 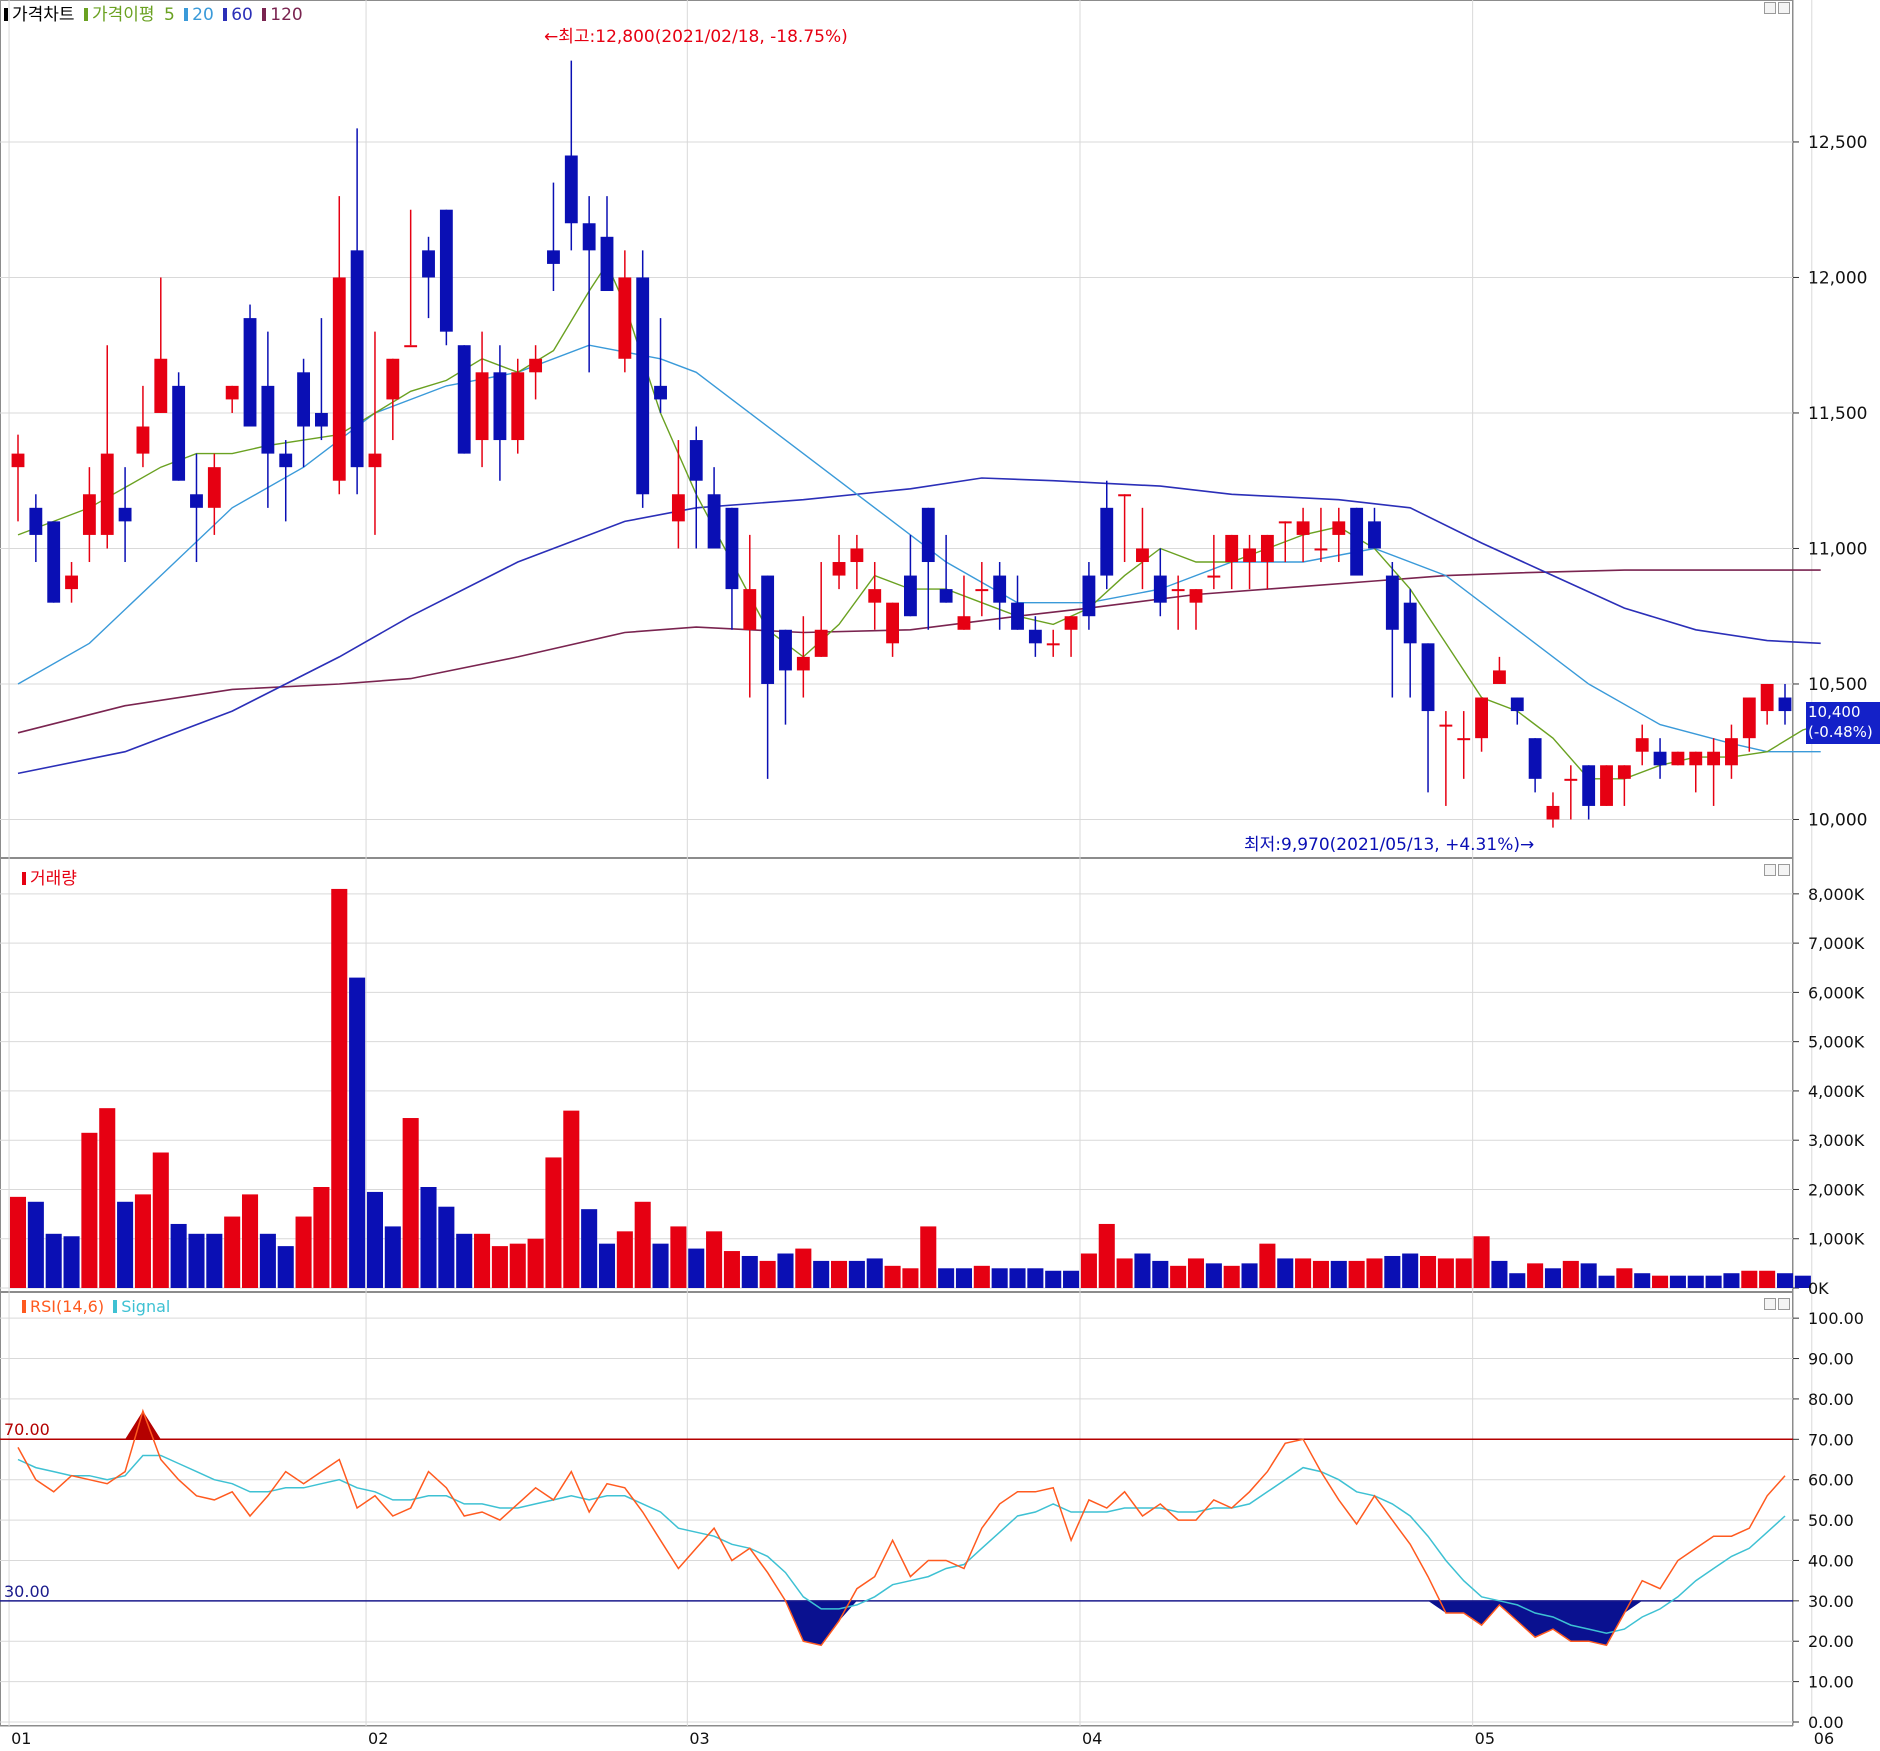 I want to click on ma5-label: 5, so click(x=169, y=15).